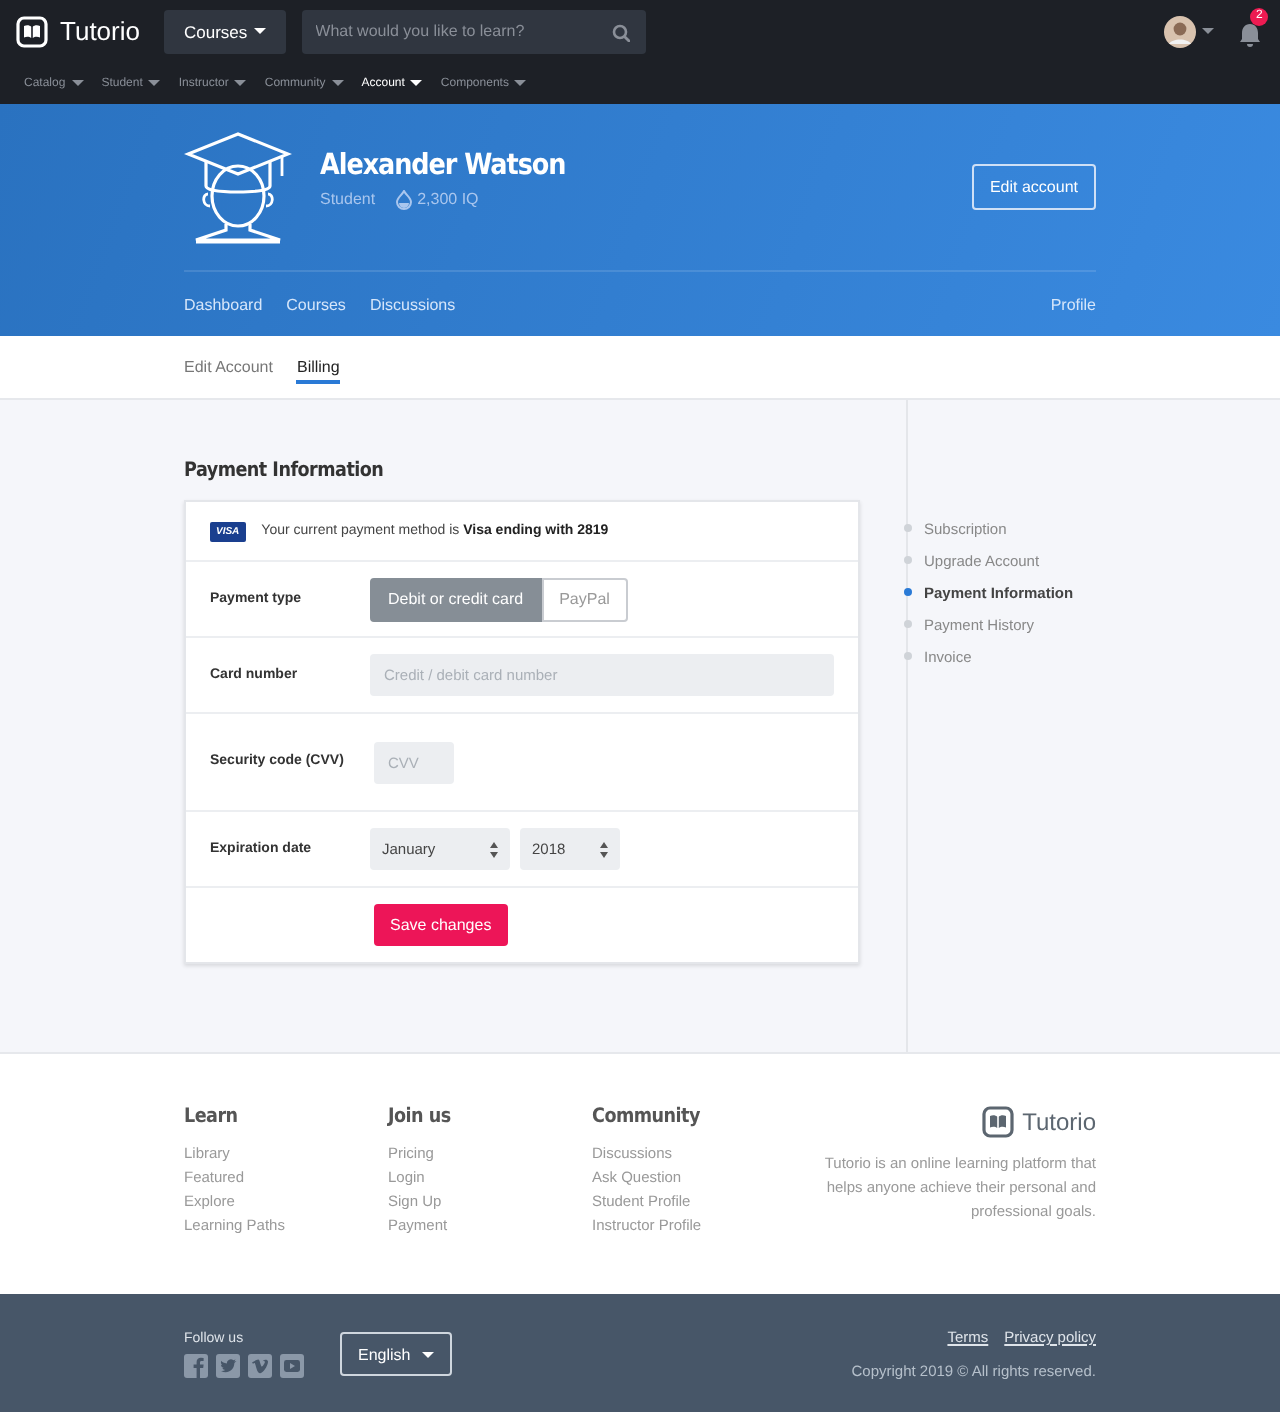 The height and width of the screenshot is (1412, 1280). I want to click on section-title: Payment Information, so click(285, 471).